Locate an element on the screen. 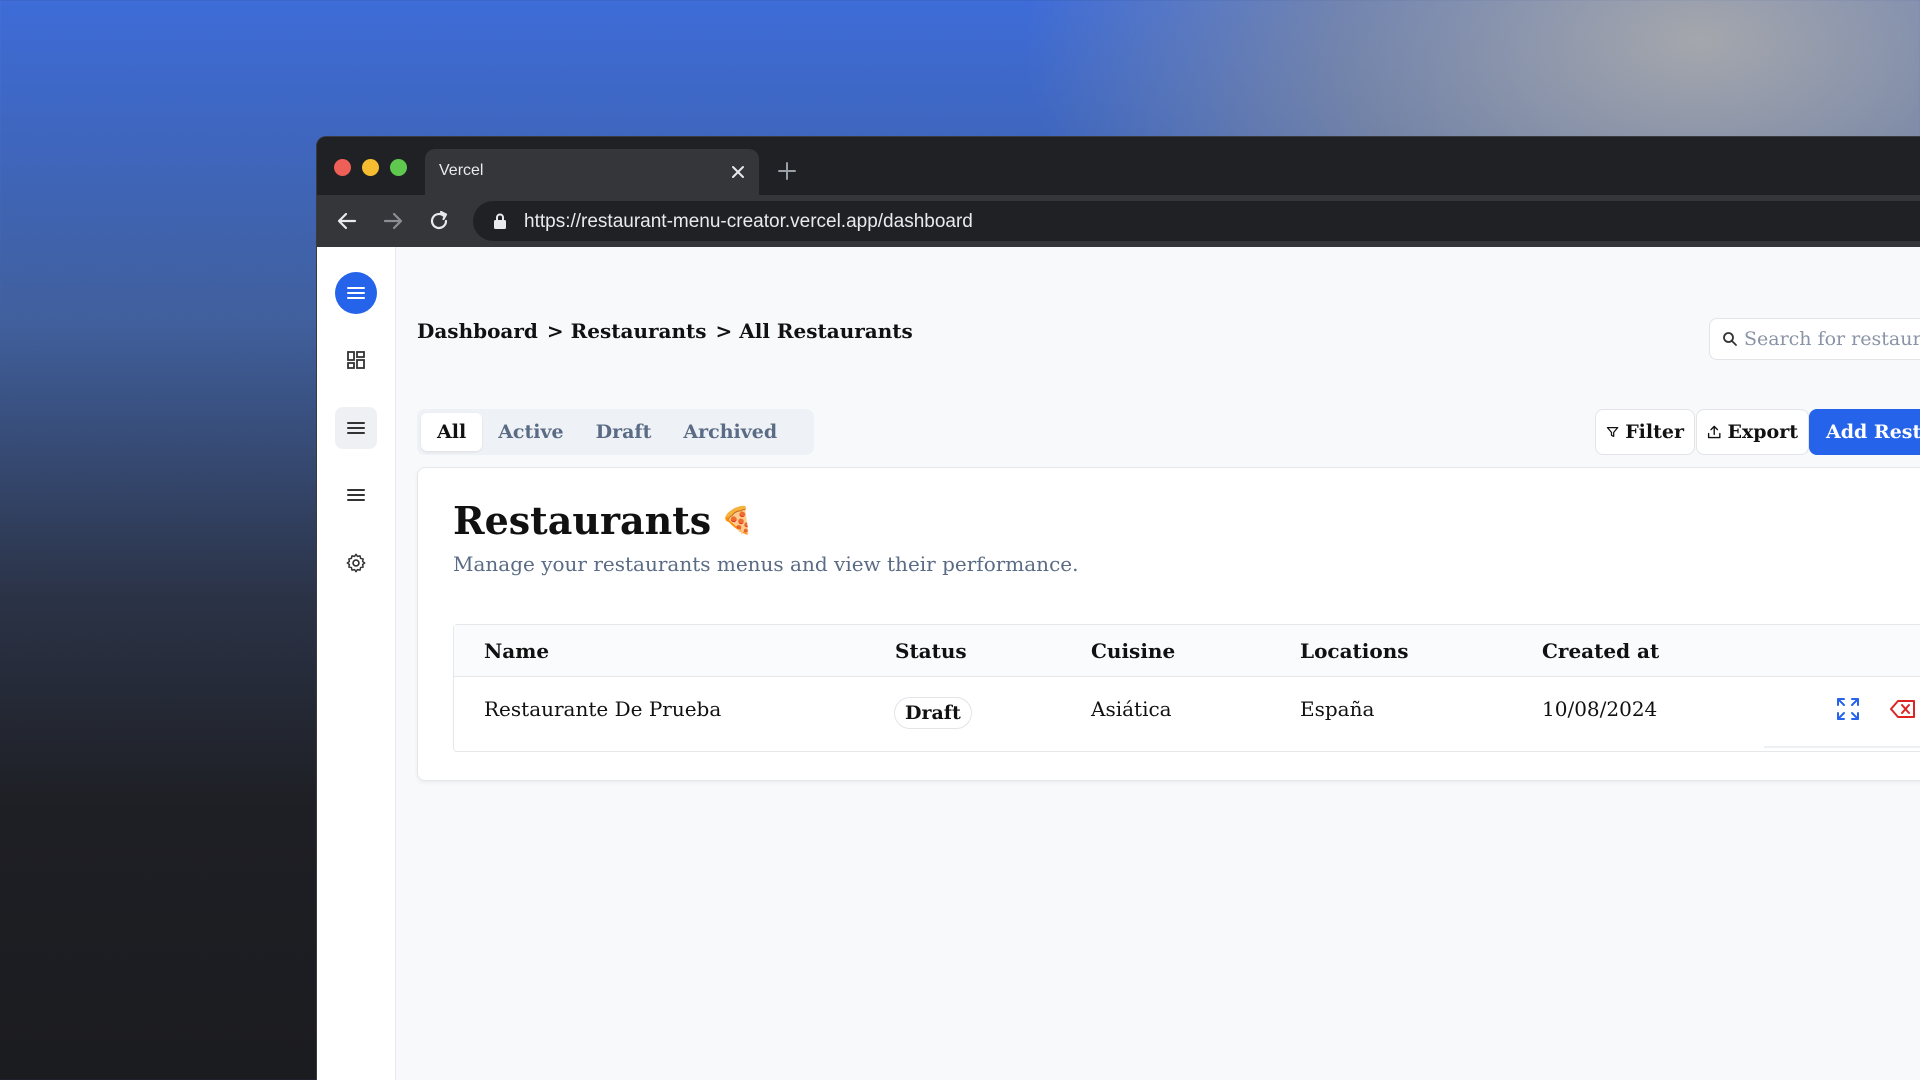  browser-titlebar: Vercel is located at coordinates (1118, 166).